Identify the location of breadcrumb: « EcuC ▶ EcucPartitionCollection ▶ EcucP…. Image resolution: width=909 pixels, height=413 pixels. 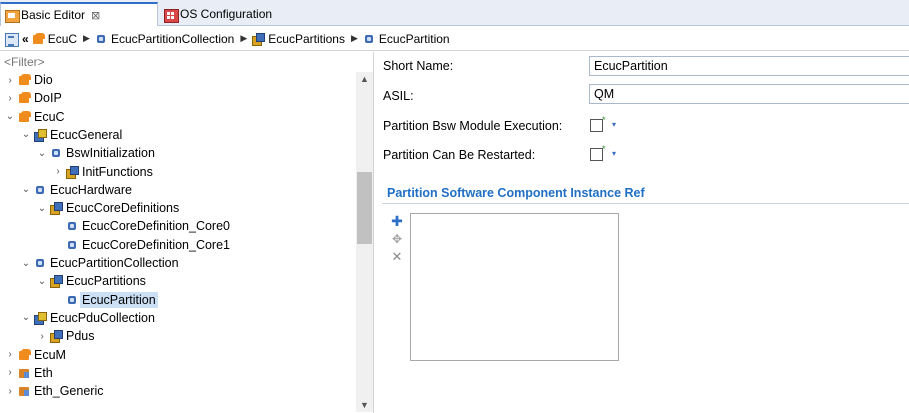
(454, 39).